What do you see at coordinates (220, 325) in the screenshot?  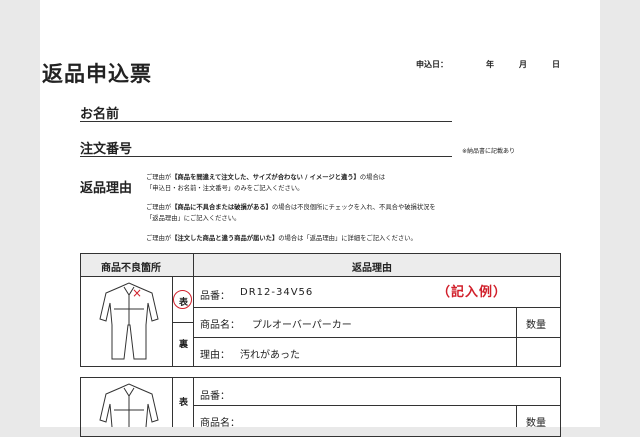 I see `item-name-label: 商品名：` at bounding box center [220, 325].